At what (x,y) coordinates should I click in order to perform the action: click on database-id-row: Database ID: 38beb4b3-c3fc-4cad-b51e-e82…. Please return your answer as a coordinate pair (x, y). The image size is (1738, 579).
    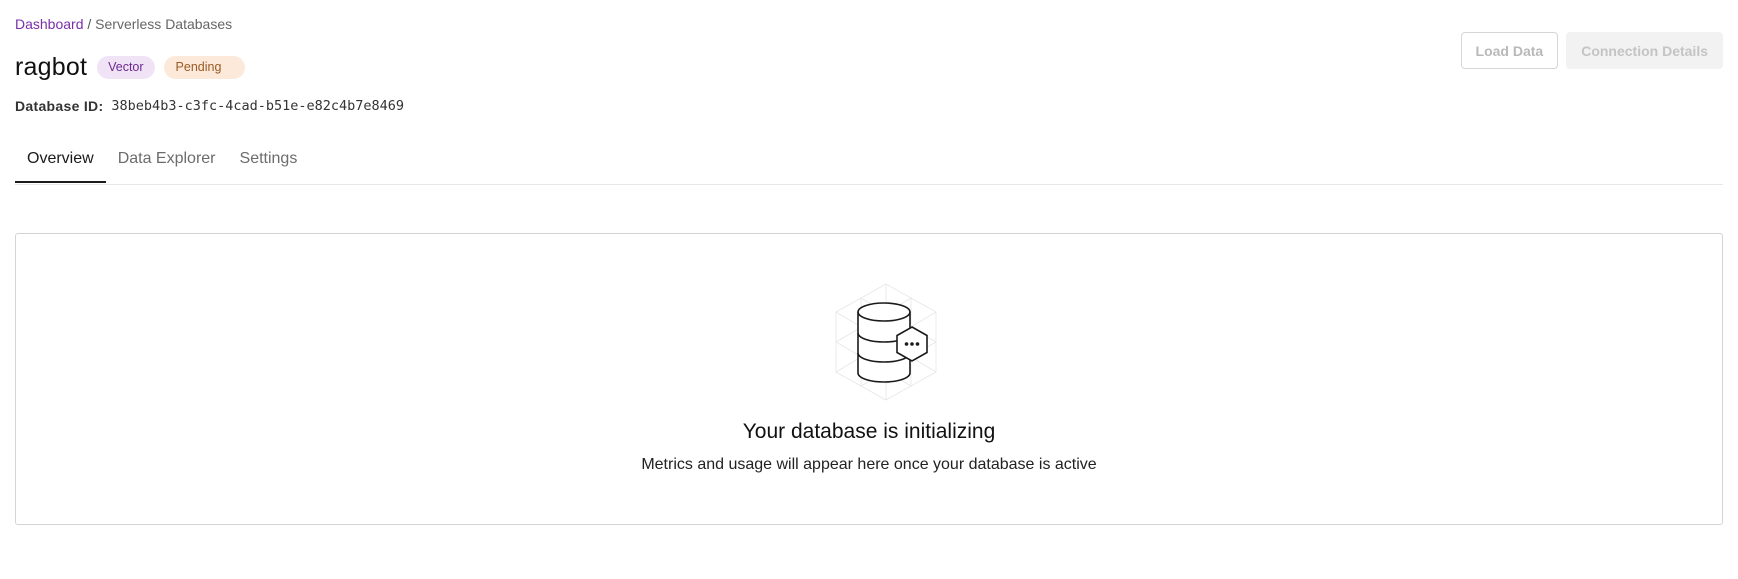
    Looking at the image, I should click on (209, 106).